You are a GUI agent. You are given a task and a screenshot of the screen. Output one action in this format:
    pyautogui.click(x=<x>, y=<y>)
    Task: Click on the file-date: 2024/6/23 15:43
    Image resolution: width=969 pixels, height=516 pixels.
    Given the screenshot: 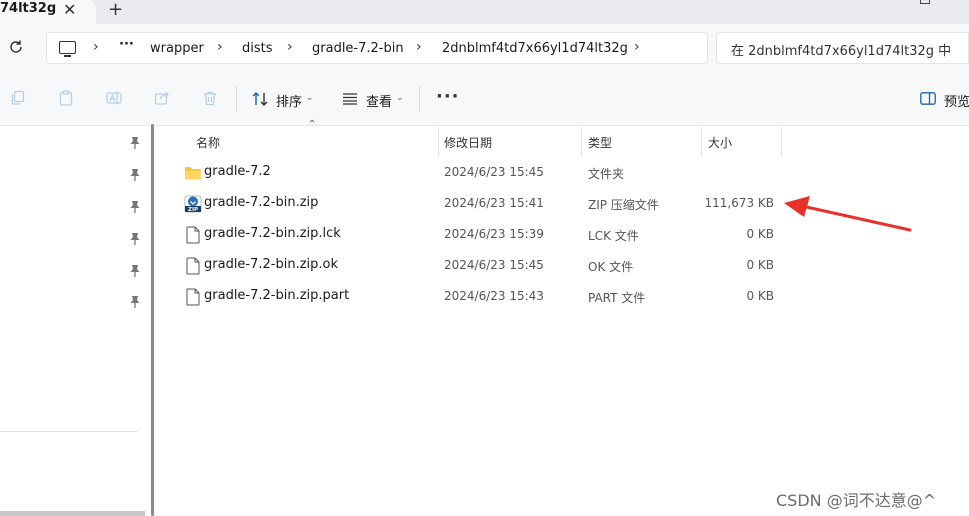 What is the action you would take?
    pyautogui.click(x=494, y=296)
    